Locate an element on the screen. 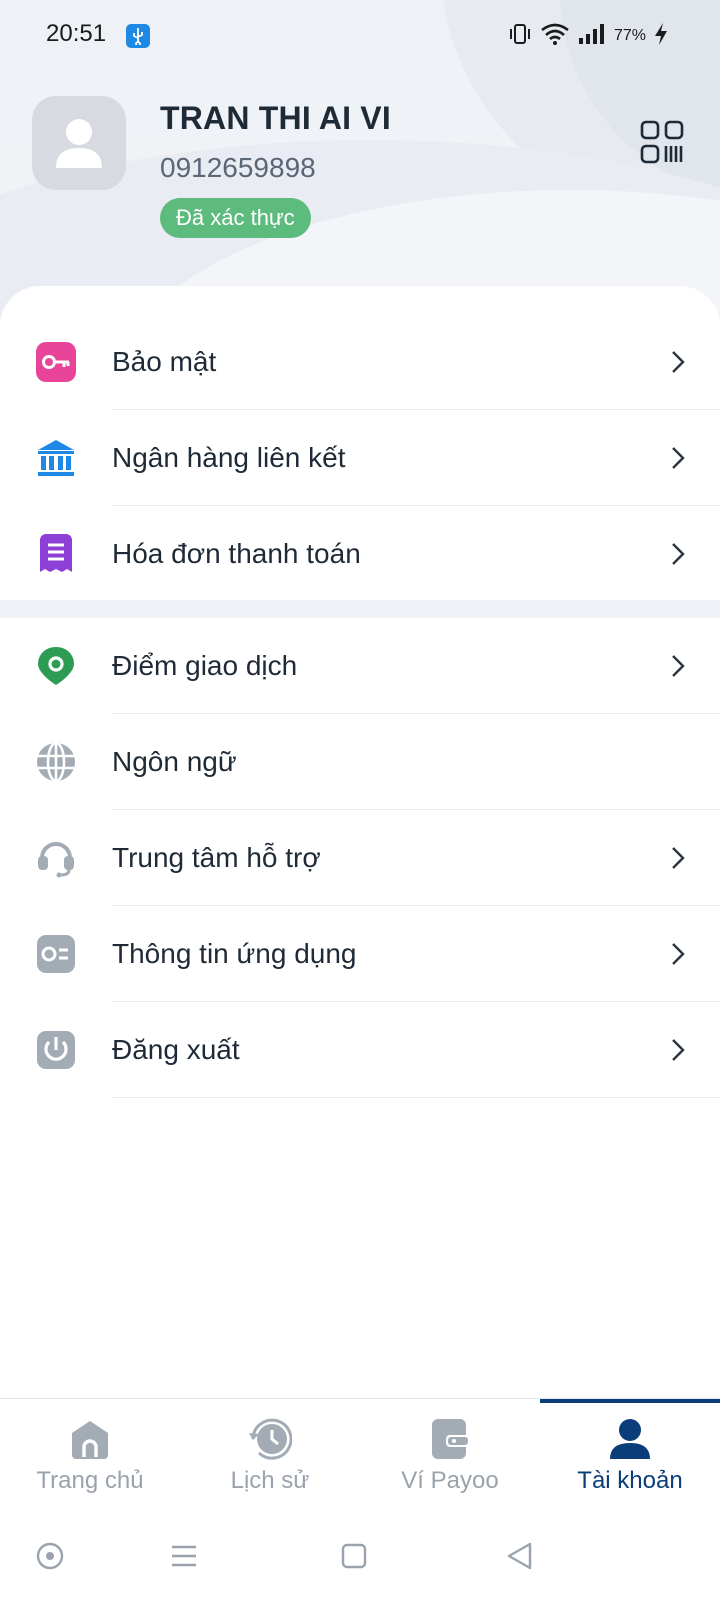  profile-name: TRAN THI AI VI is located at coordinates (275, 118).